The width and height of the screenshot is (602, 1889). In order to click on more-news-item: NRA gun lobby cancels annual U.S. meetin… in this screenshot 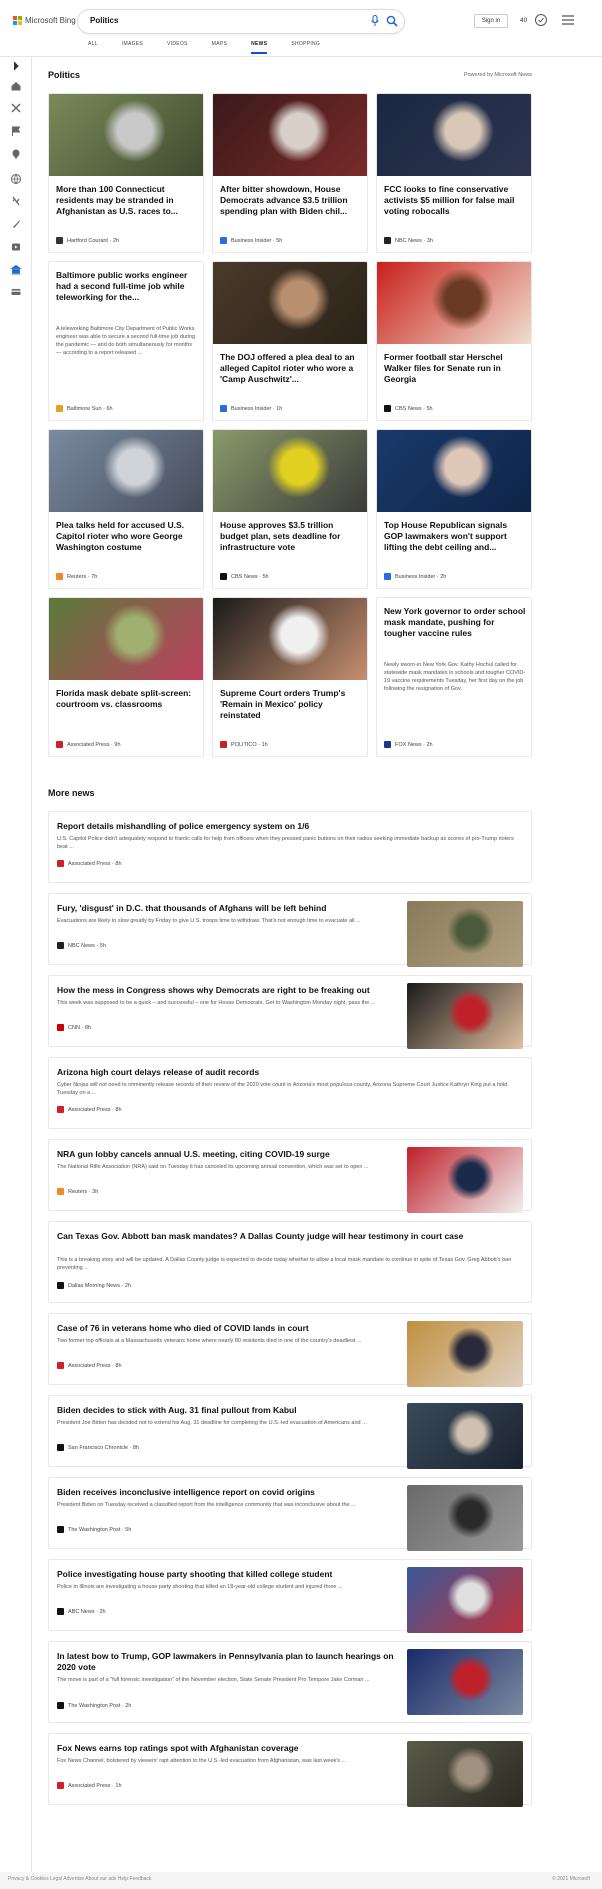, I will do `click(290, 1176)`.